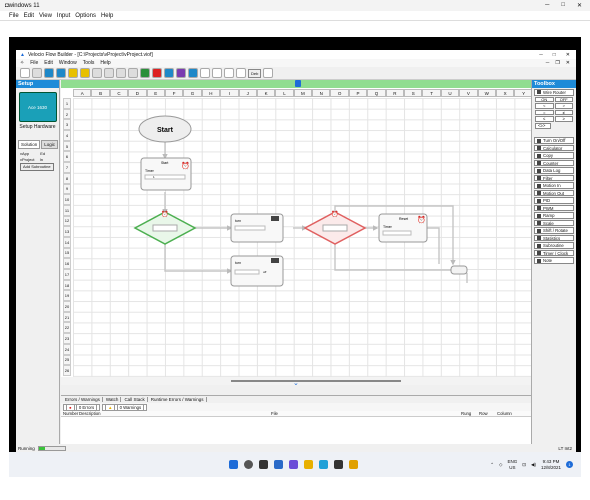  I want to click on col-number: Number, so click(70, 413).